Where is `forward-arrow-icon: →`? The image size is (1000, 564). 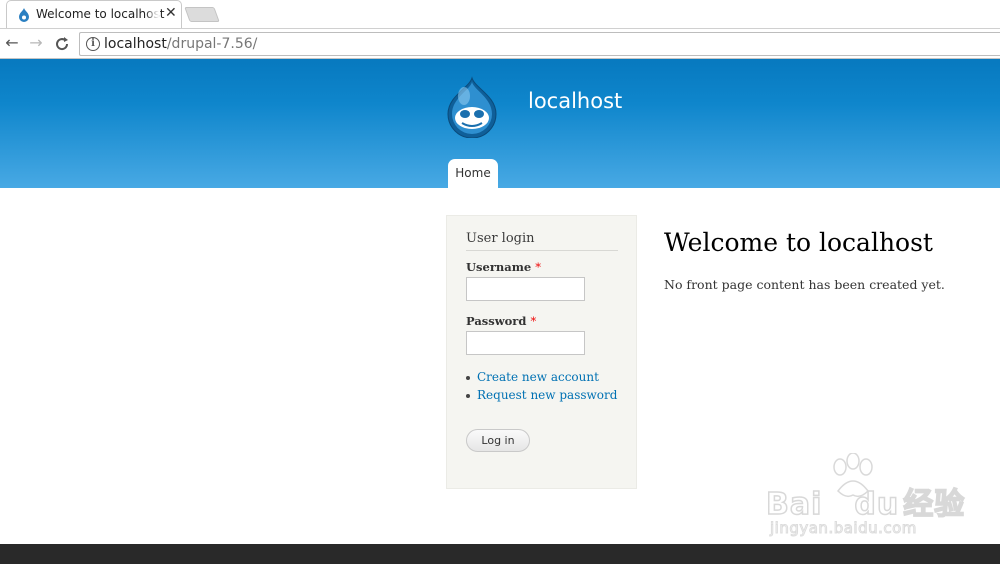 forward-arrow-icon: → is located at coordinates (36, 43).